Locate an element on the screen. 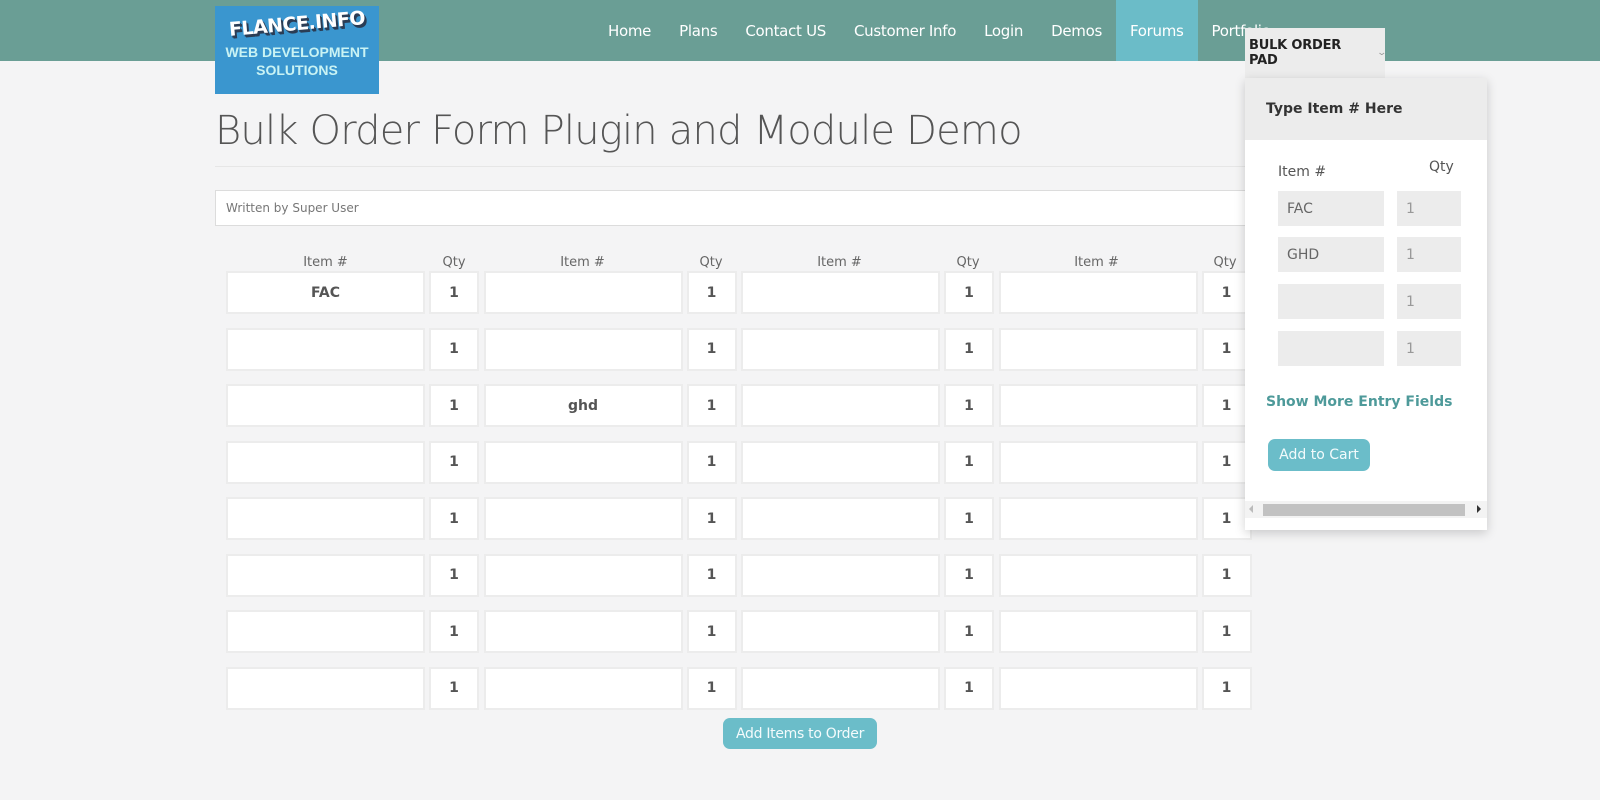  grid-header: Item # Qty Item # Qty Item # Qty Item # Qty is located at coordinates (741, 260).